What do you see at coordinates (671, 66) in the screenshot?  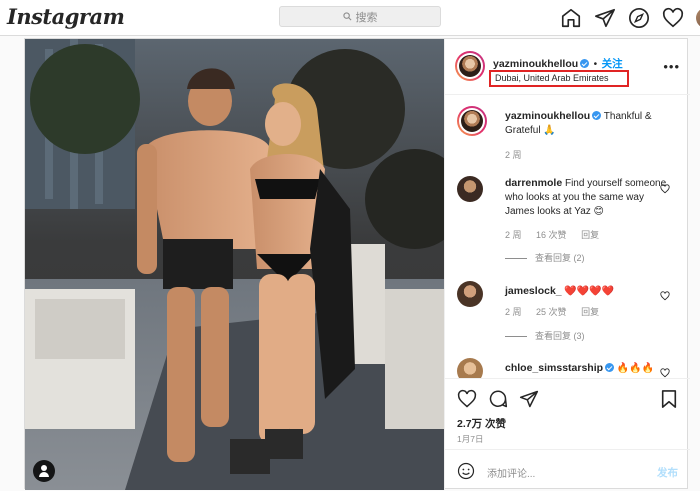 I see `more-options-icon: •••` at bounding box center [671, 66].